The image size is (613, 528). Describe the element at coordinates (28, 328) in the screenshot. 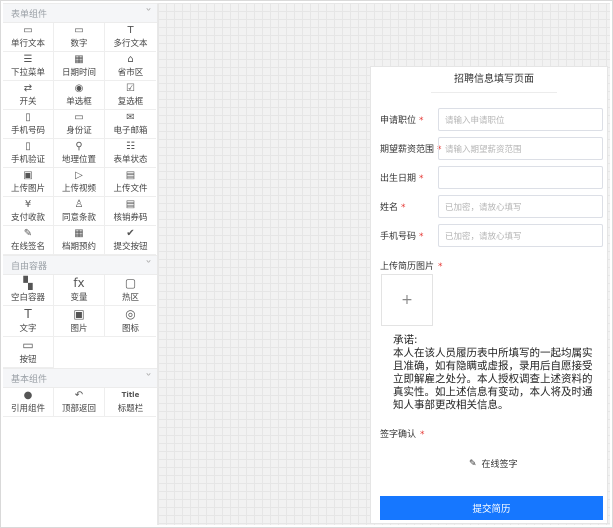

I see `component-label: 文字` at that location.